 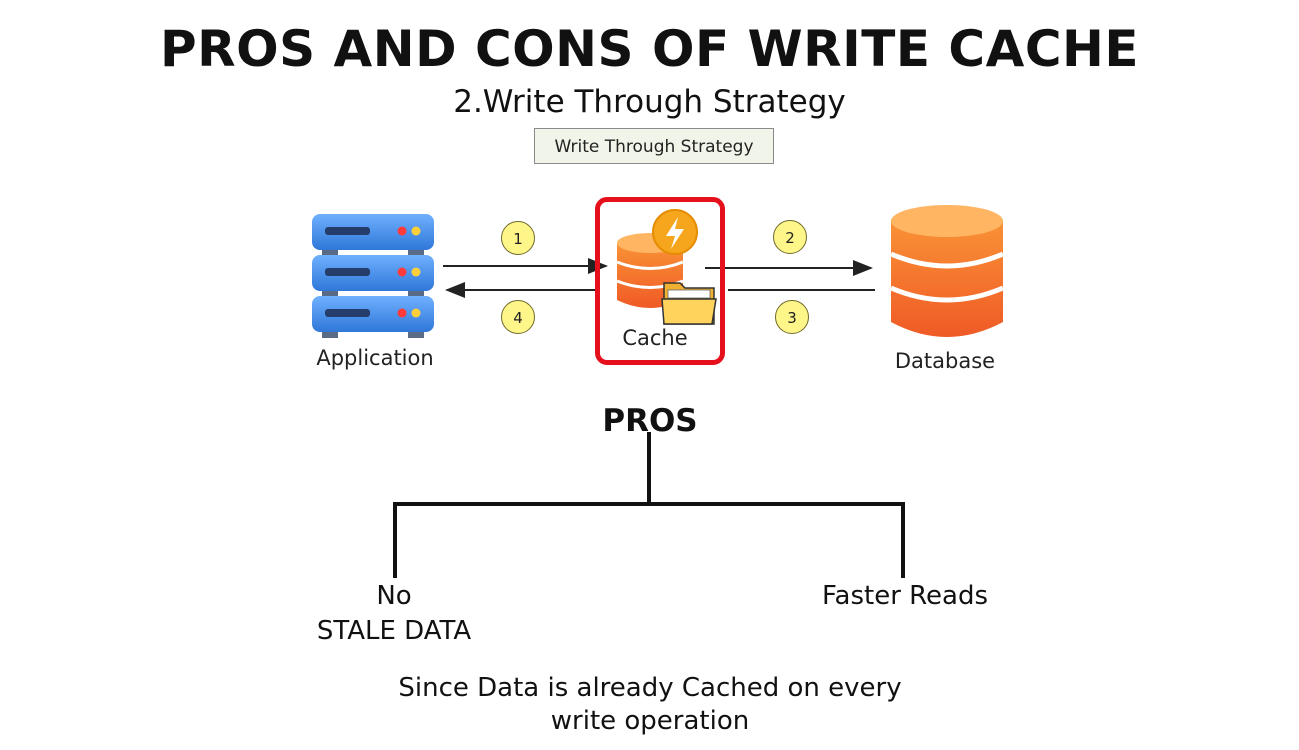 I want to click on cache-label: Cache, so click(x=655, y=338).